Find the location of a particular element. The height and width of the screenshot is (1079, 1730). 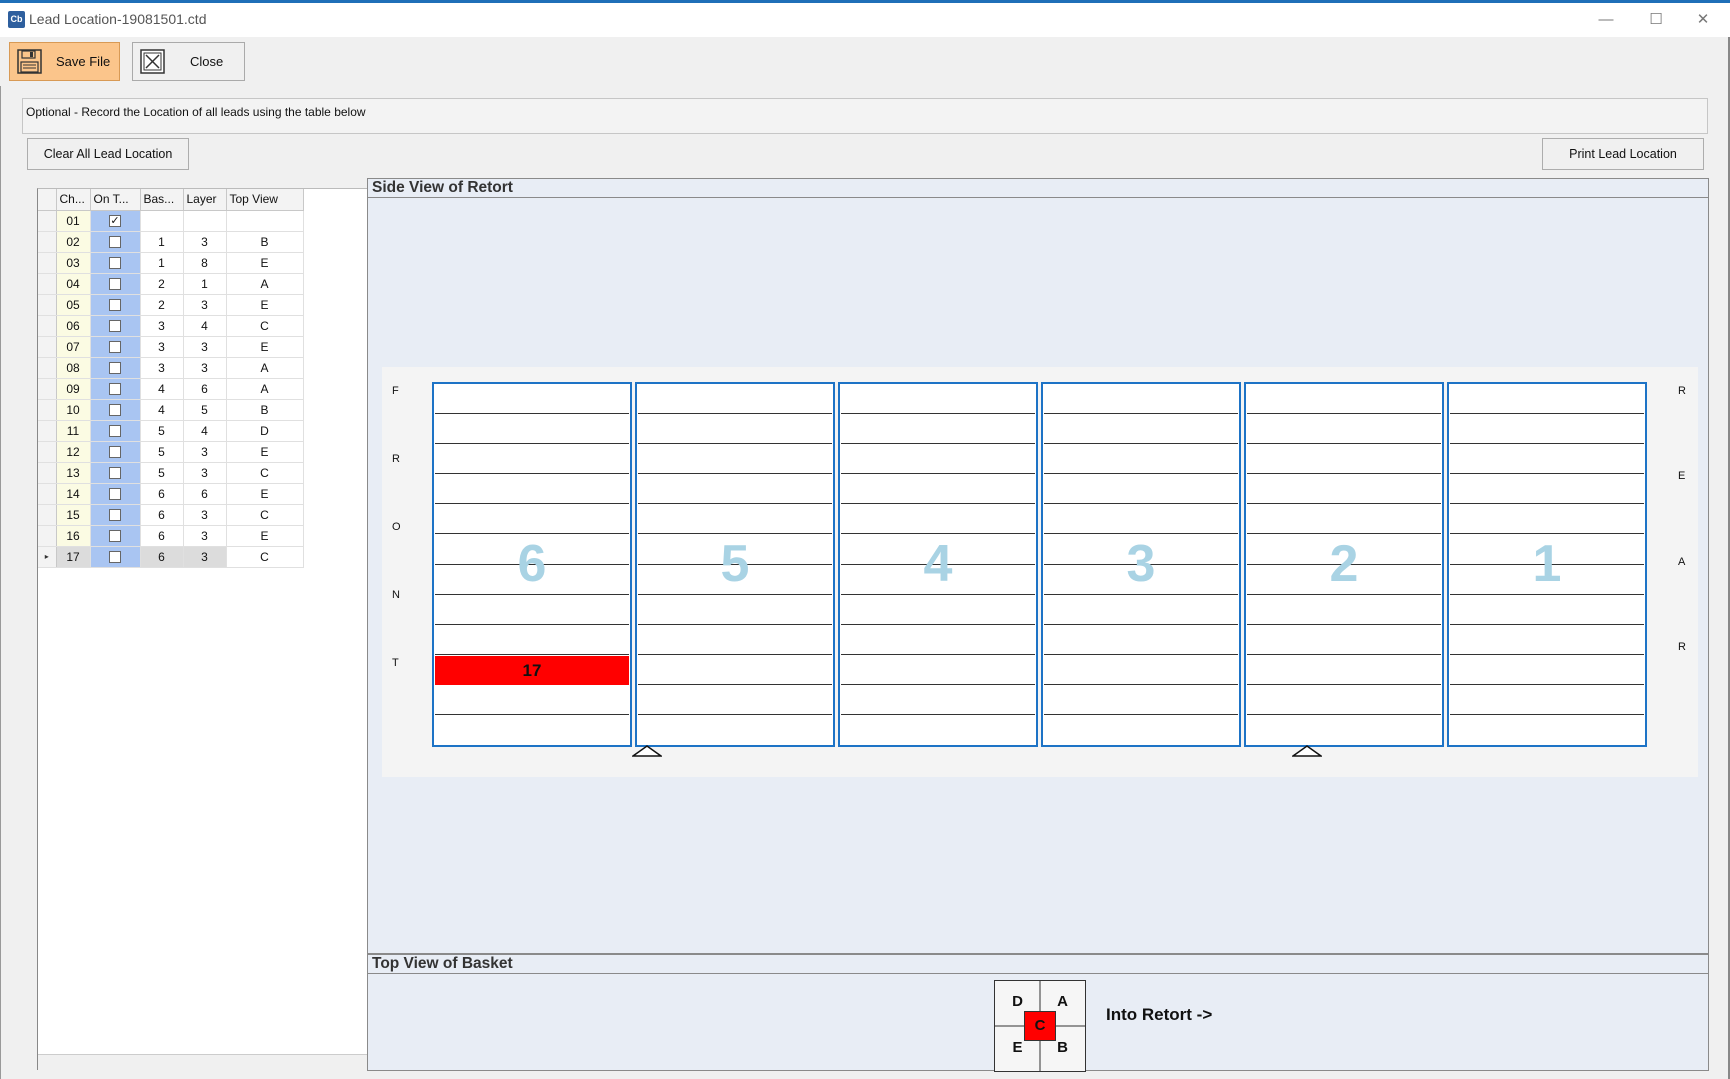

maximize-button: ☐ is located at coordinates (1656, 20).